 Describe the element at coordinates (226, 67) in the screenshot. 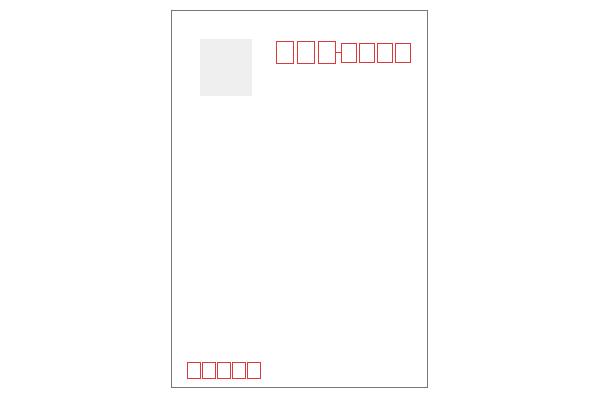

I see `stamp-area` at that location.